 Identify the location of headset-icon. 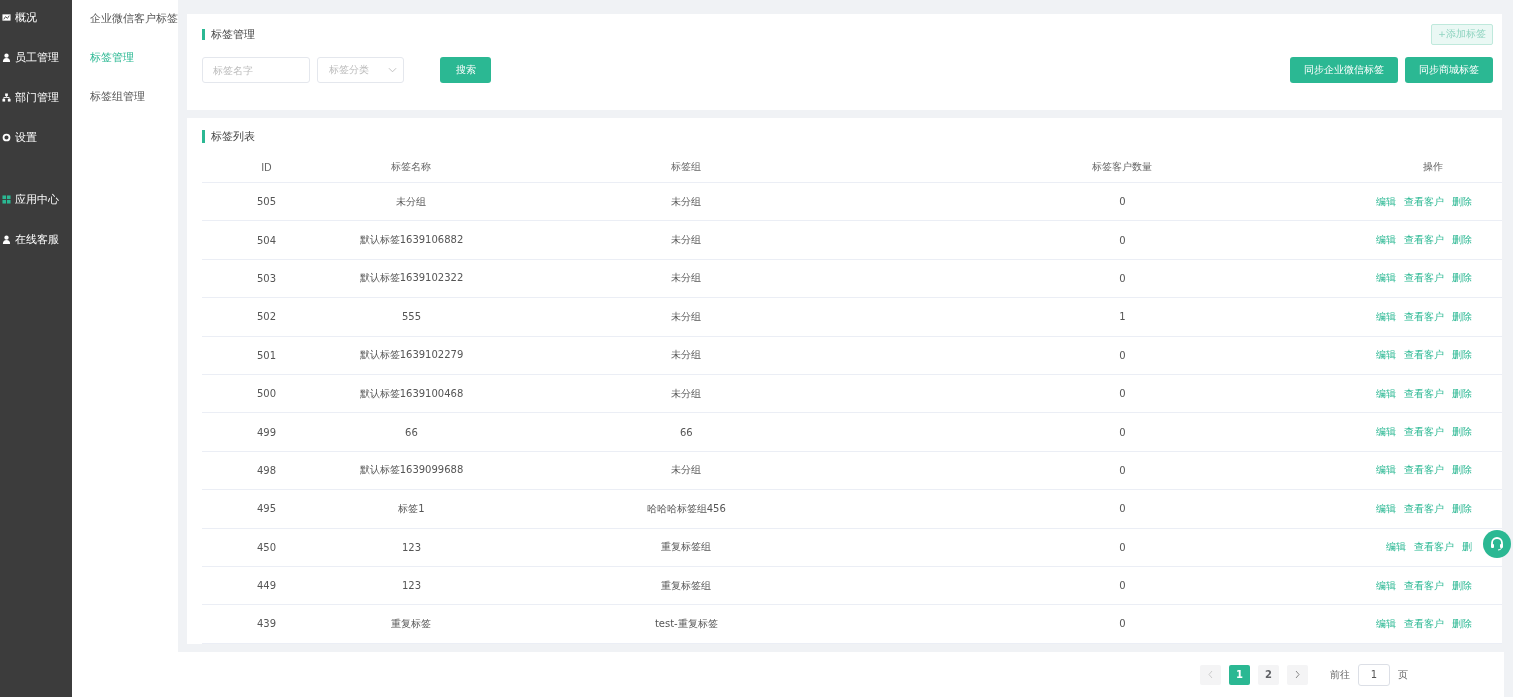
(1497, 544).